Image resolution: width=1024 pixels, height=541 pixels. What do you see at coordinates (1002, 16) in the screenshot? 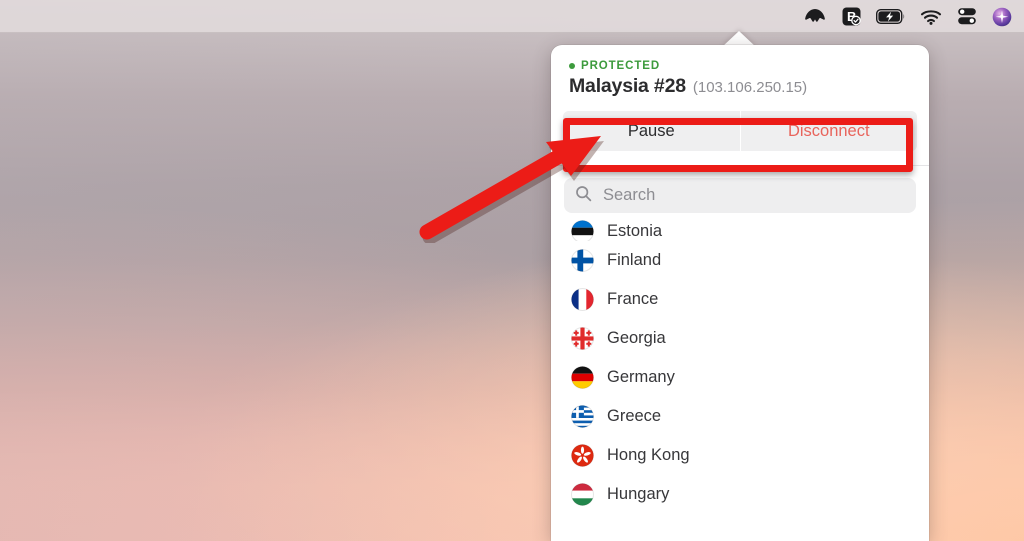
I see `siri-icon` at bounding box center [1002, 16].